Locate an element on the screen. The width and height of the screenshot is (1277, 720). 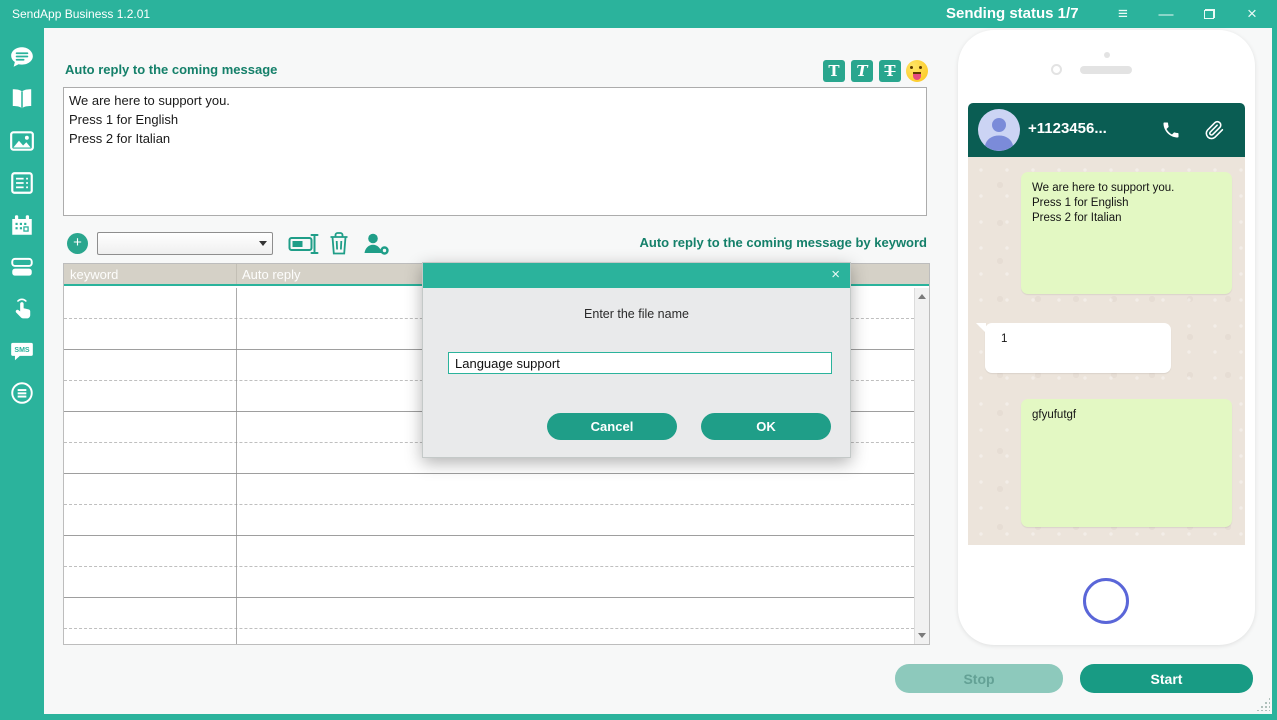
column-separator is located at coordinates (236, 466).